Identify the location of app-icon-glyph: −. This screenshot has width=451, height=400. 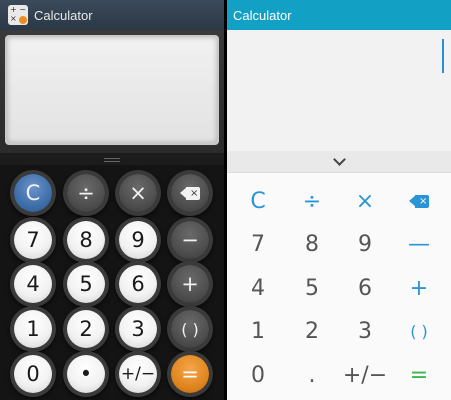
(22, 9).